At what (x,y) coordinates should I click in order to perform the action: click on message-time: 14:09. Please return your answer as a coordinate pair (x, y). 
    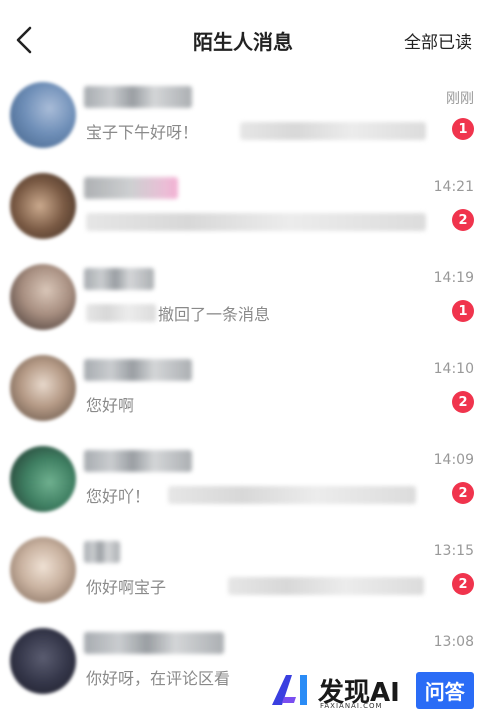
    Looking at the image, I should click on (453, 460).